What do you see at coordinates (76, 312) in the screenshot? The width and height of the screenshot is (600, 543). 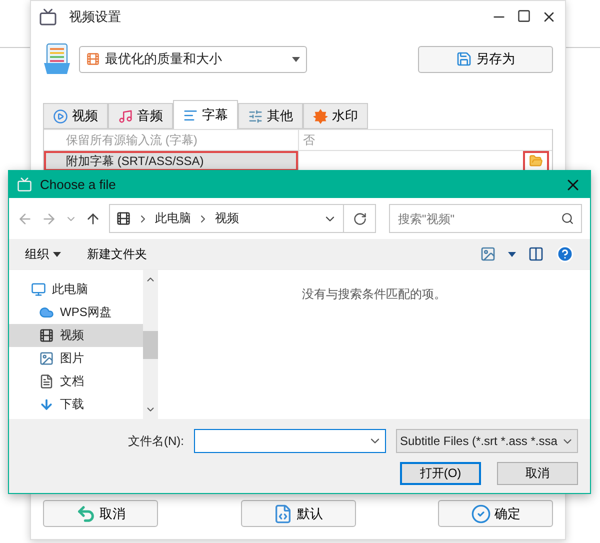 I see `sidebar-item: WPS网盘` at bounding box center [76, 312].